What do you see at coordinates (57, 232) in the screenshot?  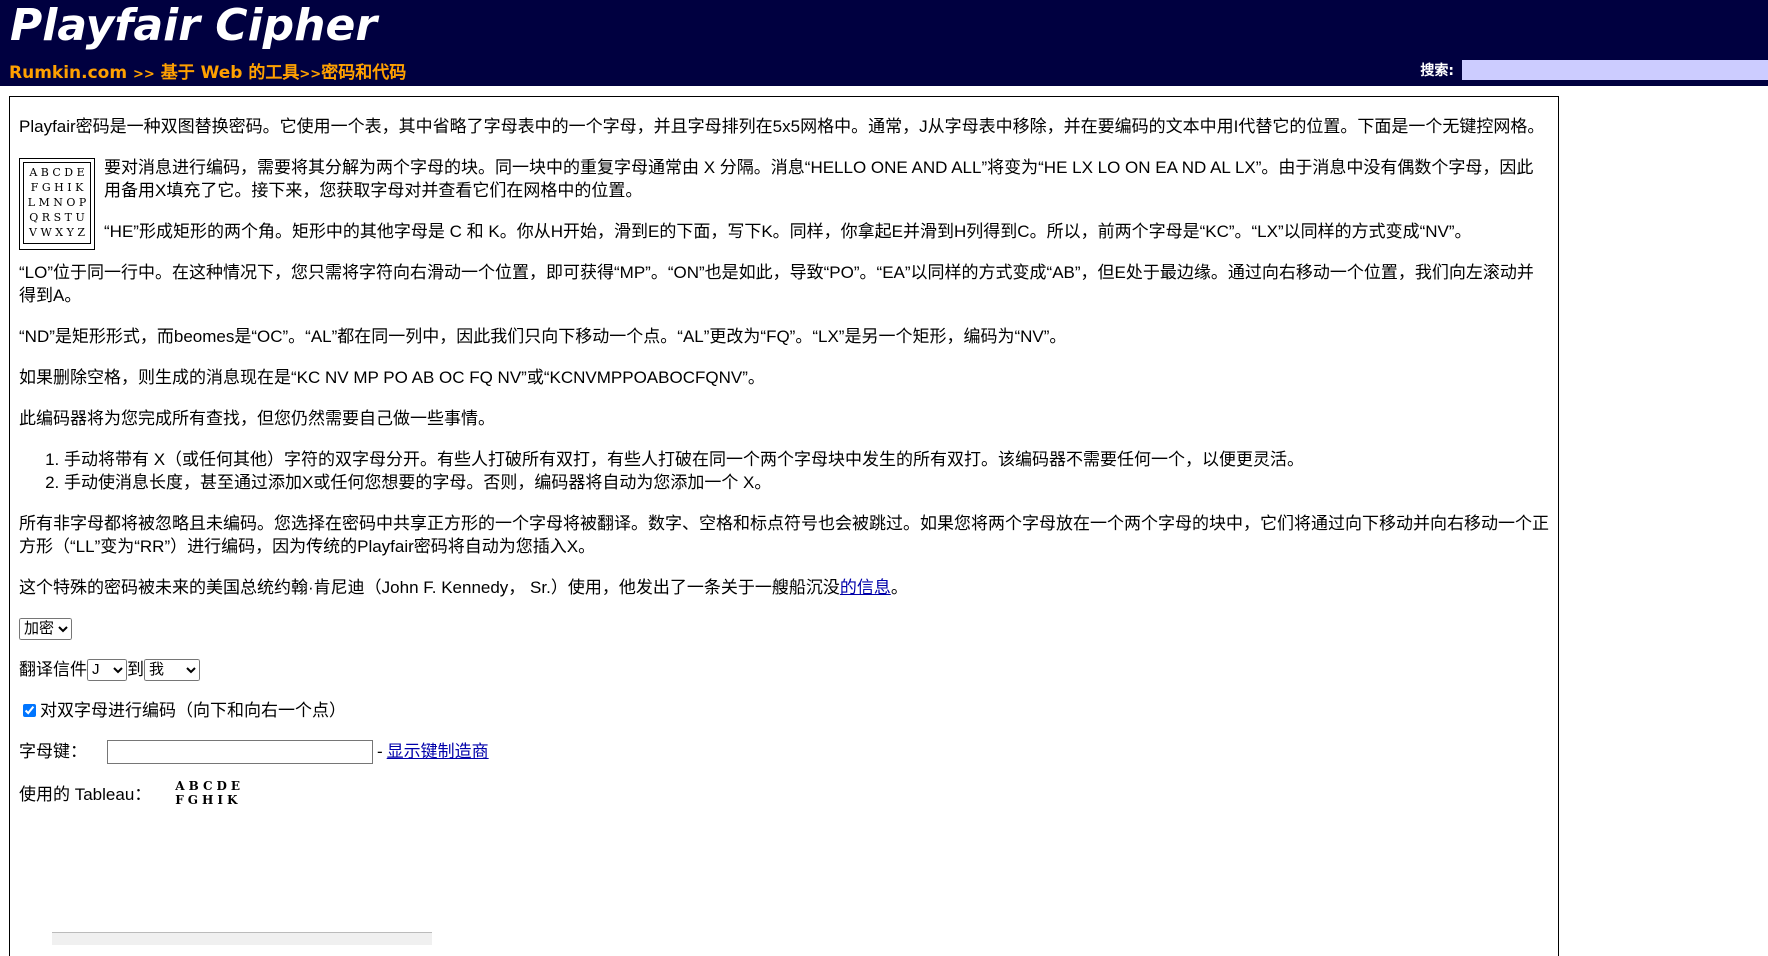 I see `tableau-row: V W X Y Z` at bounding box center [57, 232].